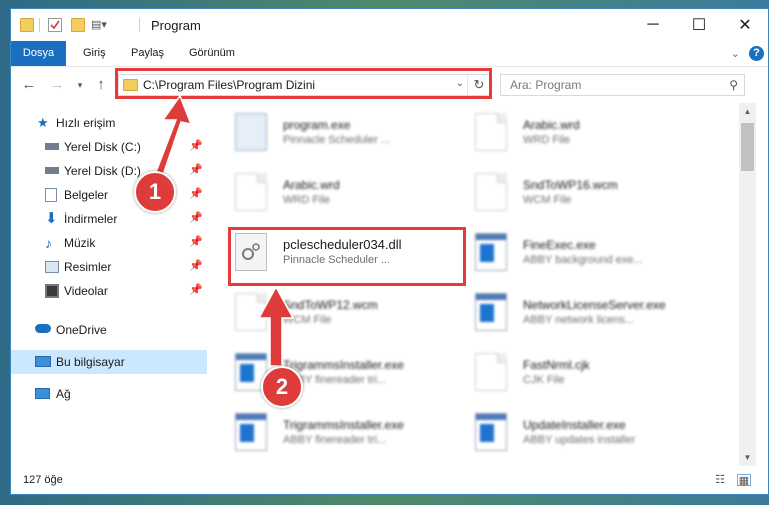 This screenshot has width=769, height=505. I want to click on annotation-arrows, so click(225, 230).